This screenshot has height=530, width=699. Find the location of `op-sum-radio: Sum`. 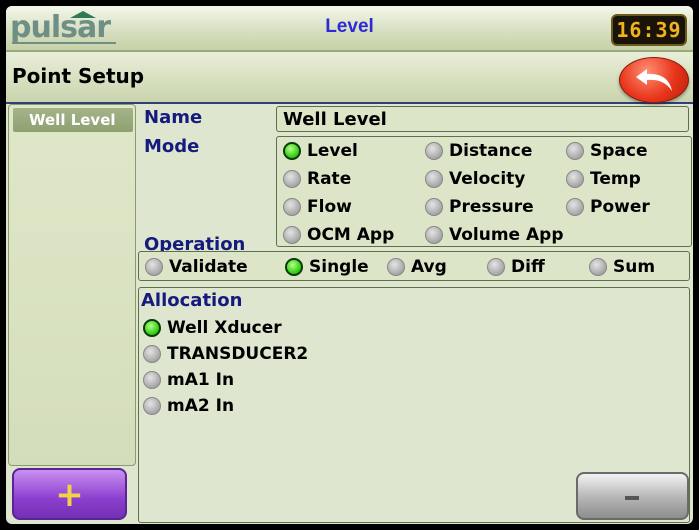

op-sum-radio: Sum is located at coordinates (622, 267).